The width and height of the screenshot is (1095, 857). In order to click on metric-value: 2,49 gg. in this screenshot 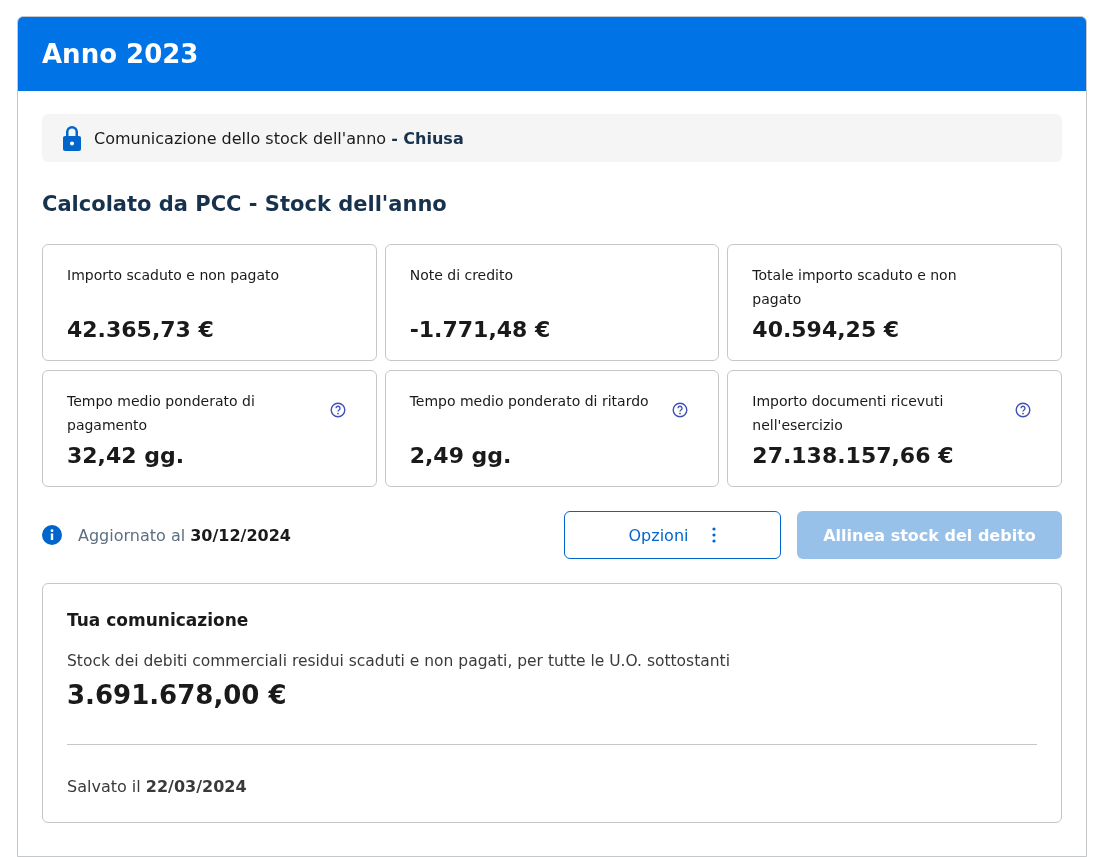, I will do `click(461, 455)`.